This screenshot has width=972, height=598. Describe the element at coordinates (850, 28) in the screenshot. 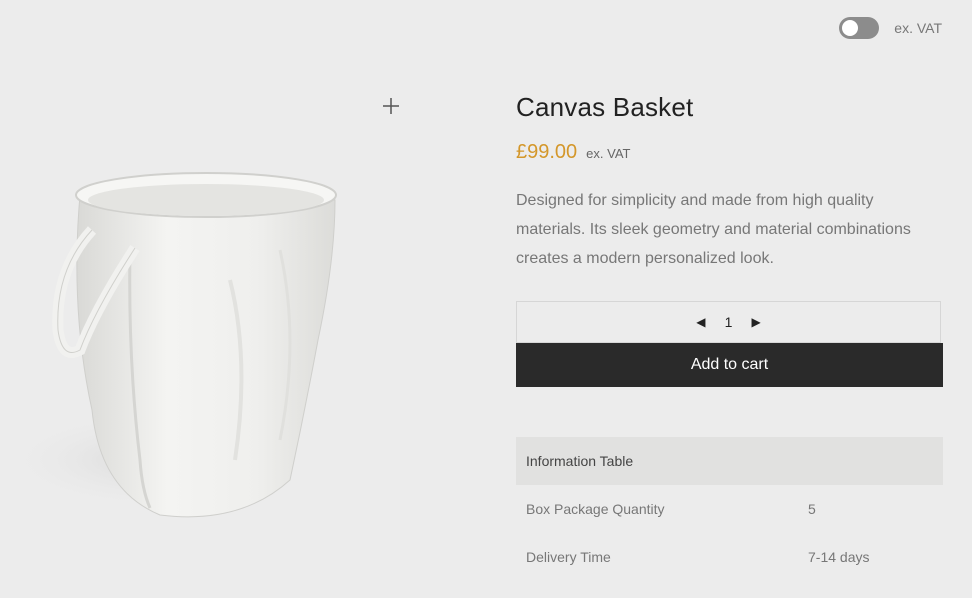

I see `toggle-knob` at that location.